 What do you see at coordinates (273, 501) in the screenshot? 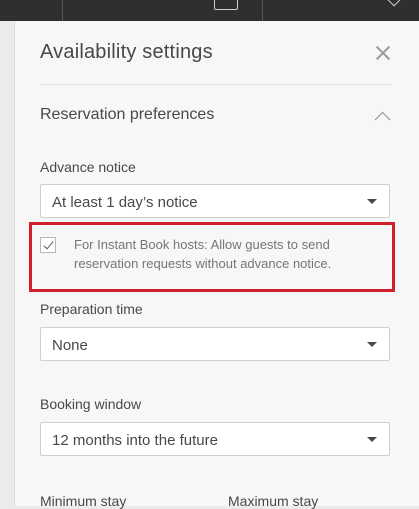
I see `maximum-stay-label: Maximum stay` at bounding box center [273, 501].